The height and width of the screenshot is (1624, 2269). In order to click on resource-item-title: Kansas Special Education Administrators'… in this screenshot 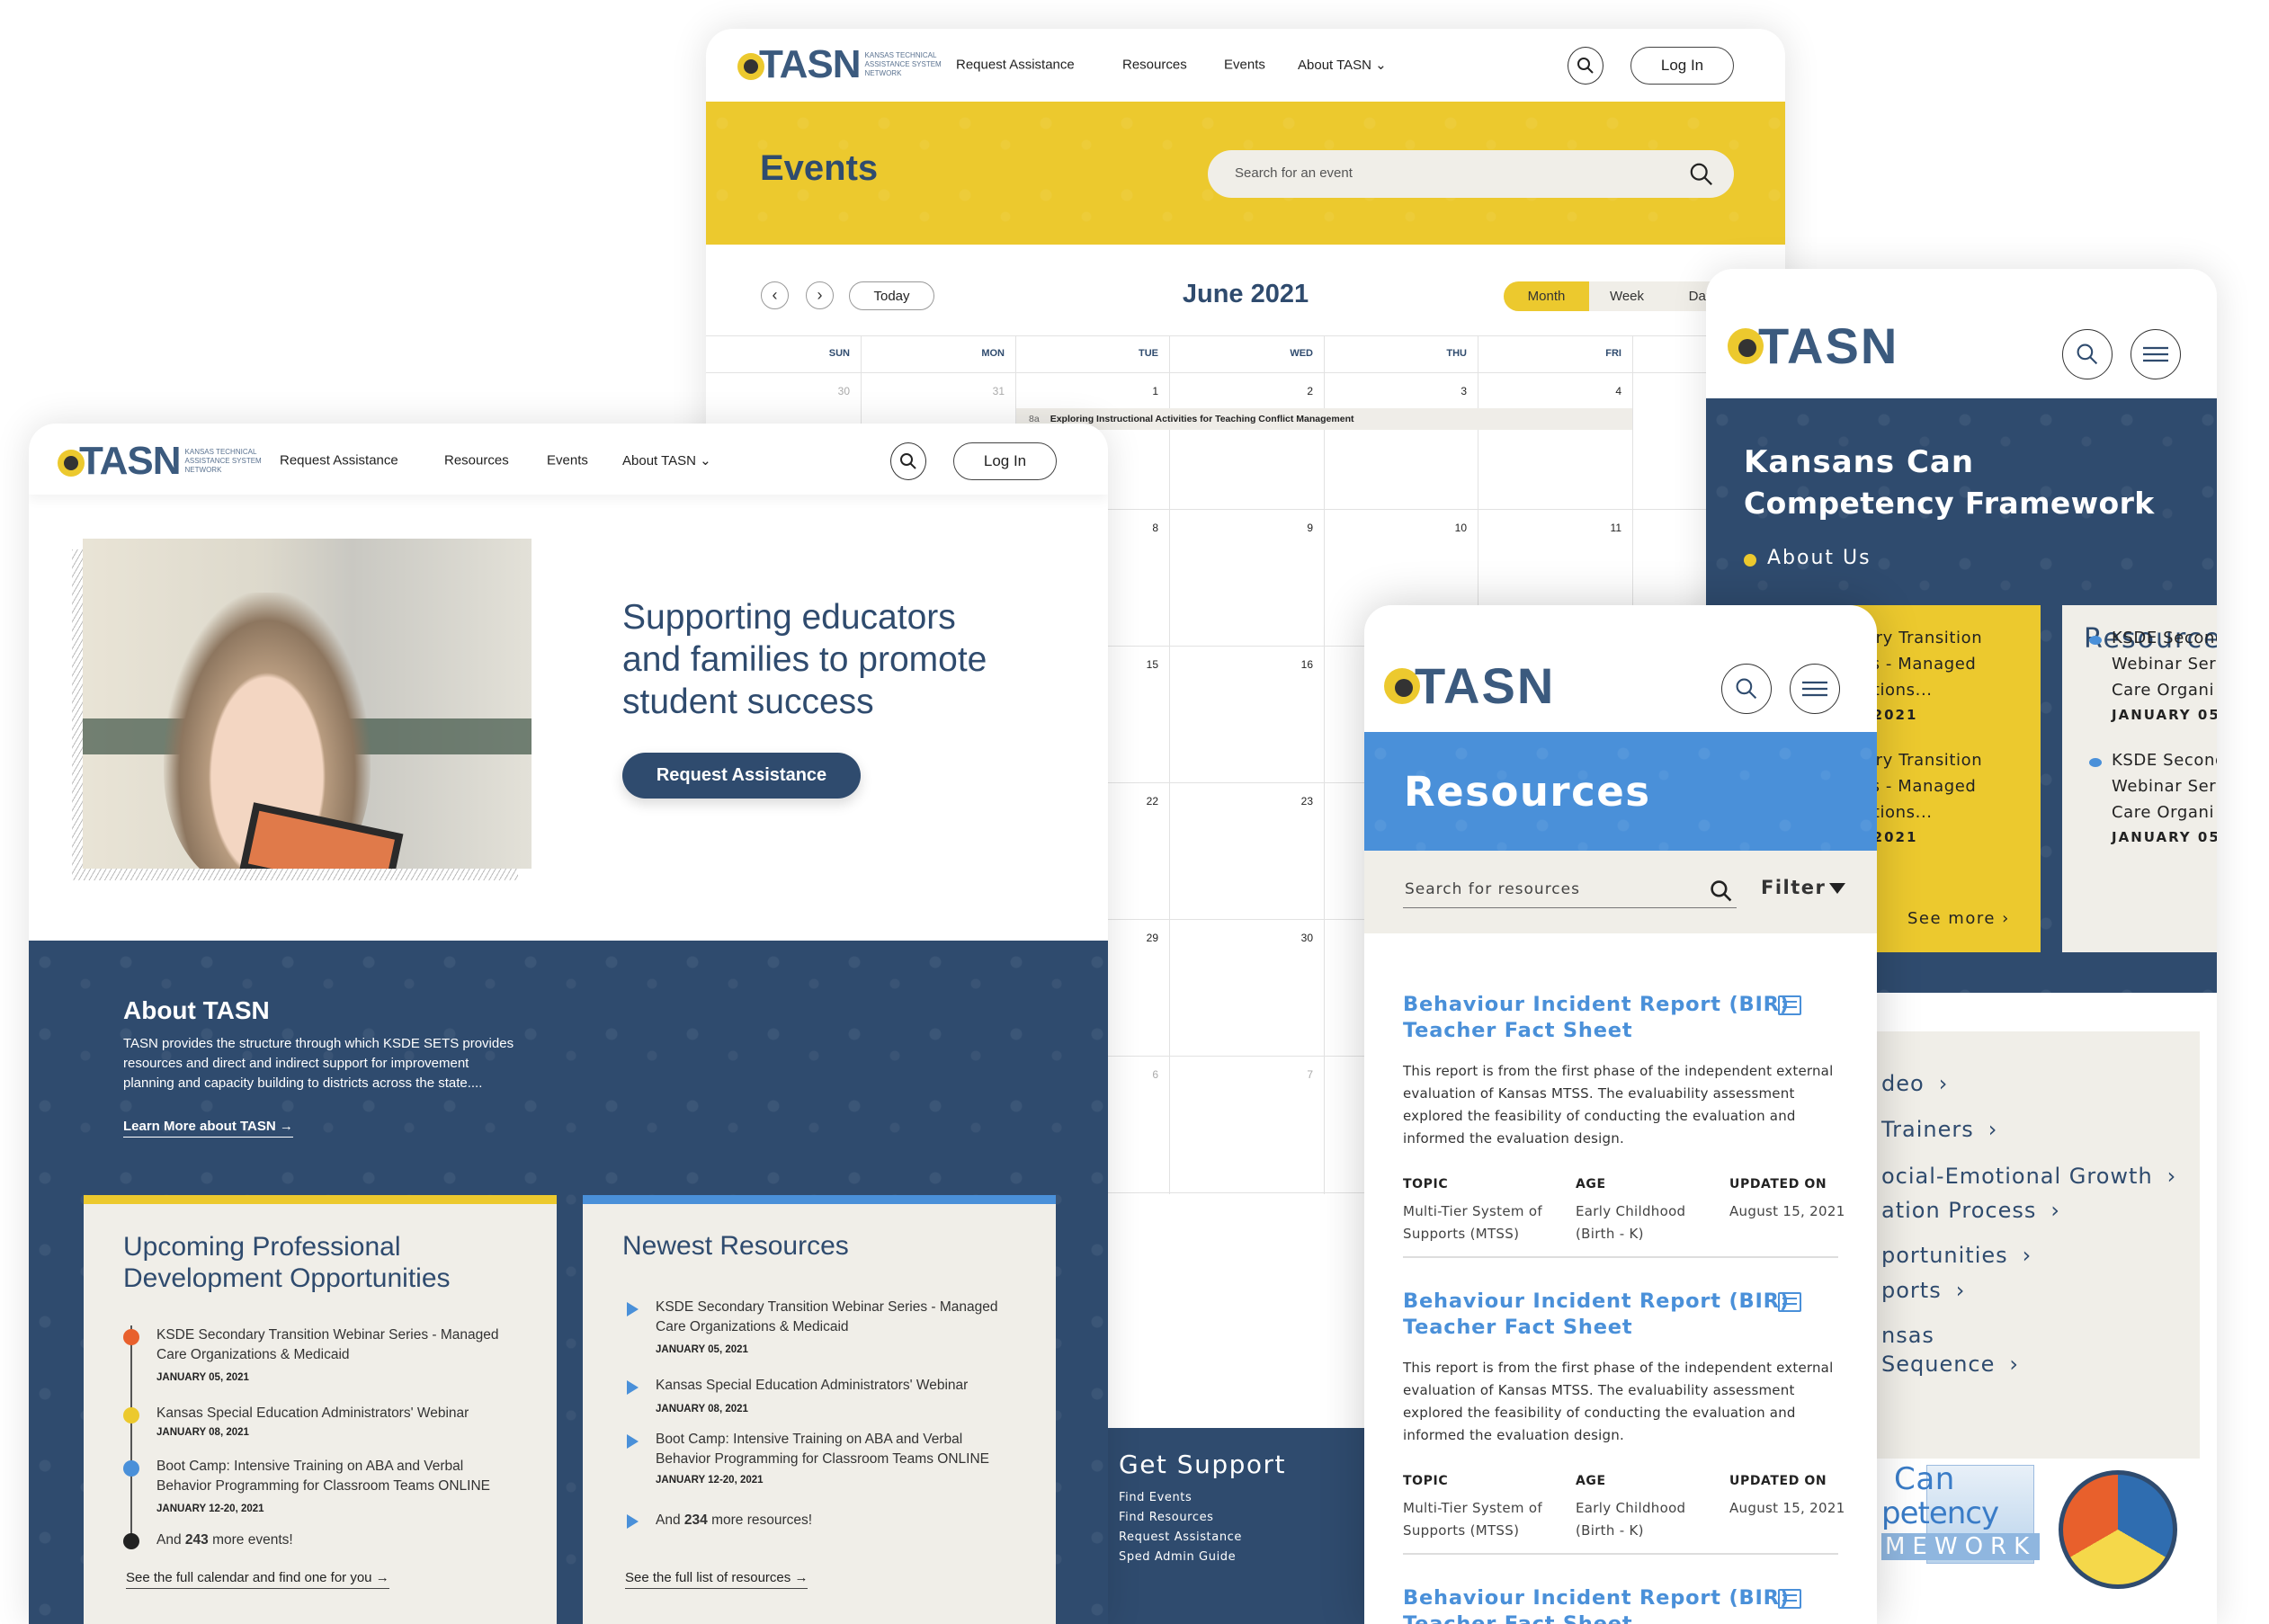, I will do `click(812, 1386)`.